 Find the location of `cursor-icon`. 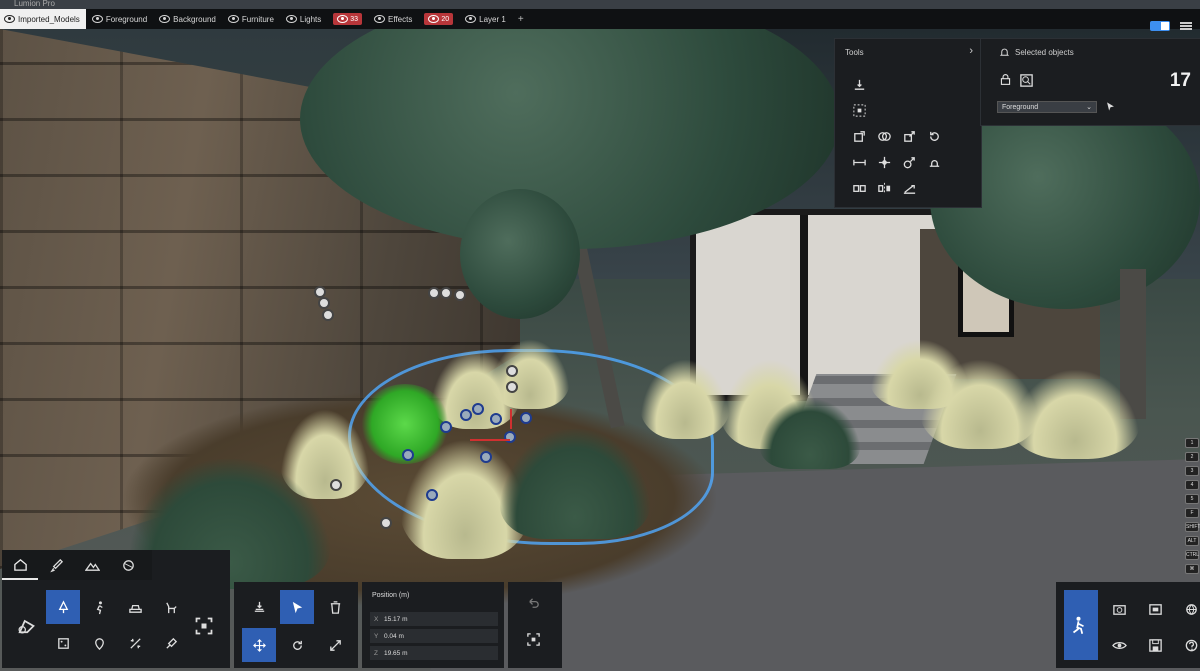

cursor-icon is located at coordinates (1110, 106).